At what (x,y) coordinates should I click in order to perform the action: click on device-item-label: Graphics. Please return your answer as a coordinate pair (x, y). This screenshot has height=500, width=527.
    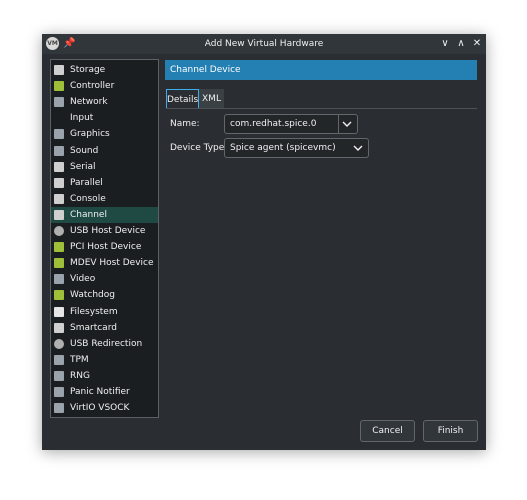
    Looking at the image, I should click on (90, 134).